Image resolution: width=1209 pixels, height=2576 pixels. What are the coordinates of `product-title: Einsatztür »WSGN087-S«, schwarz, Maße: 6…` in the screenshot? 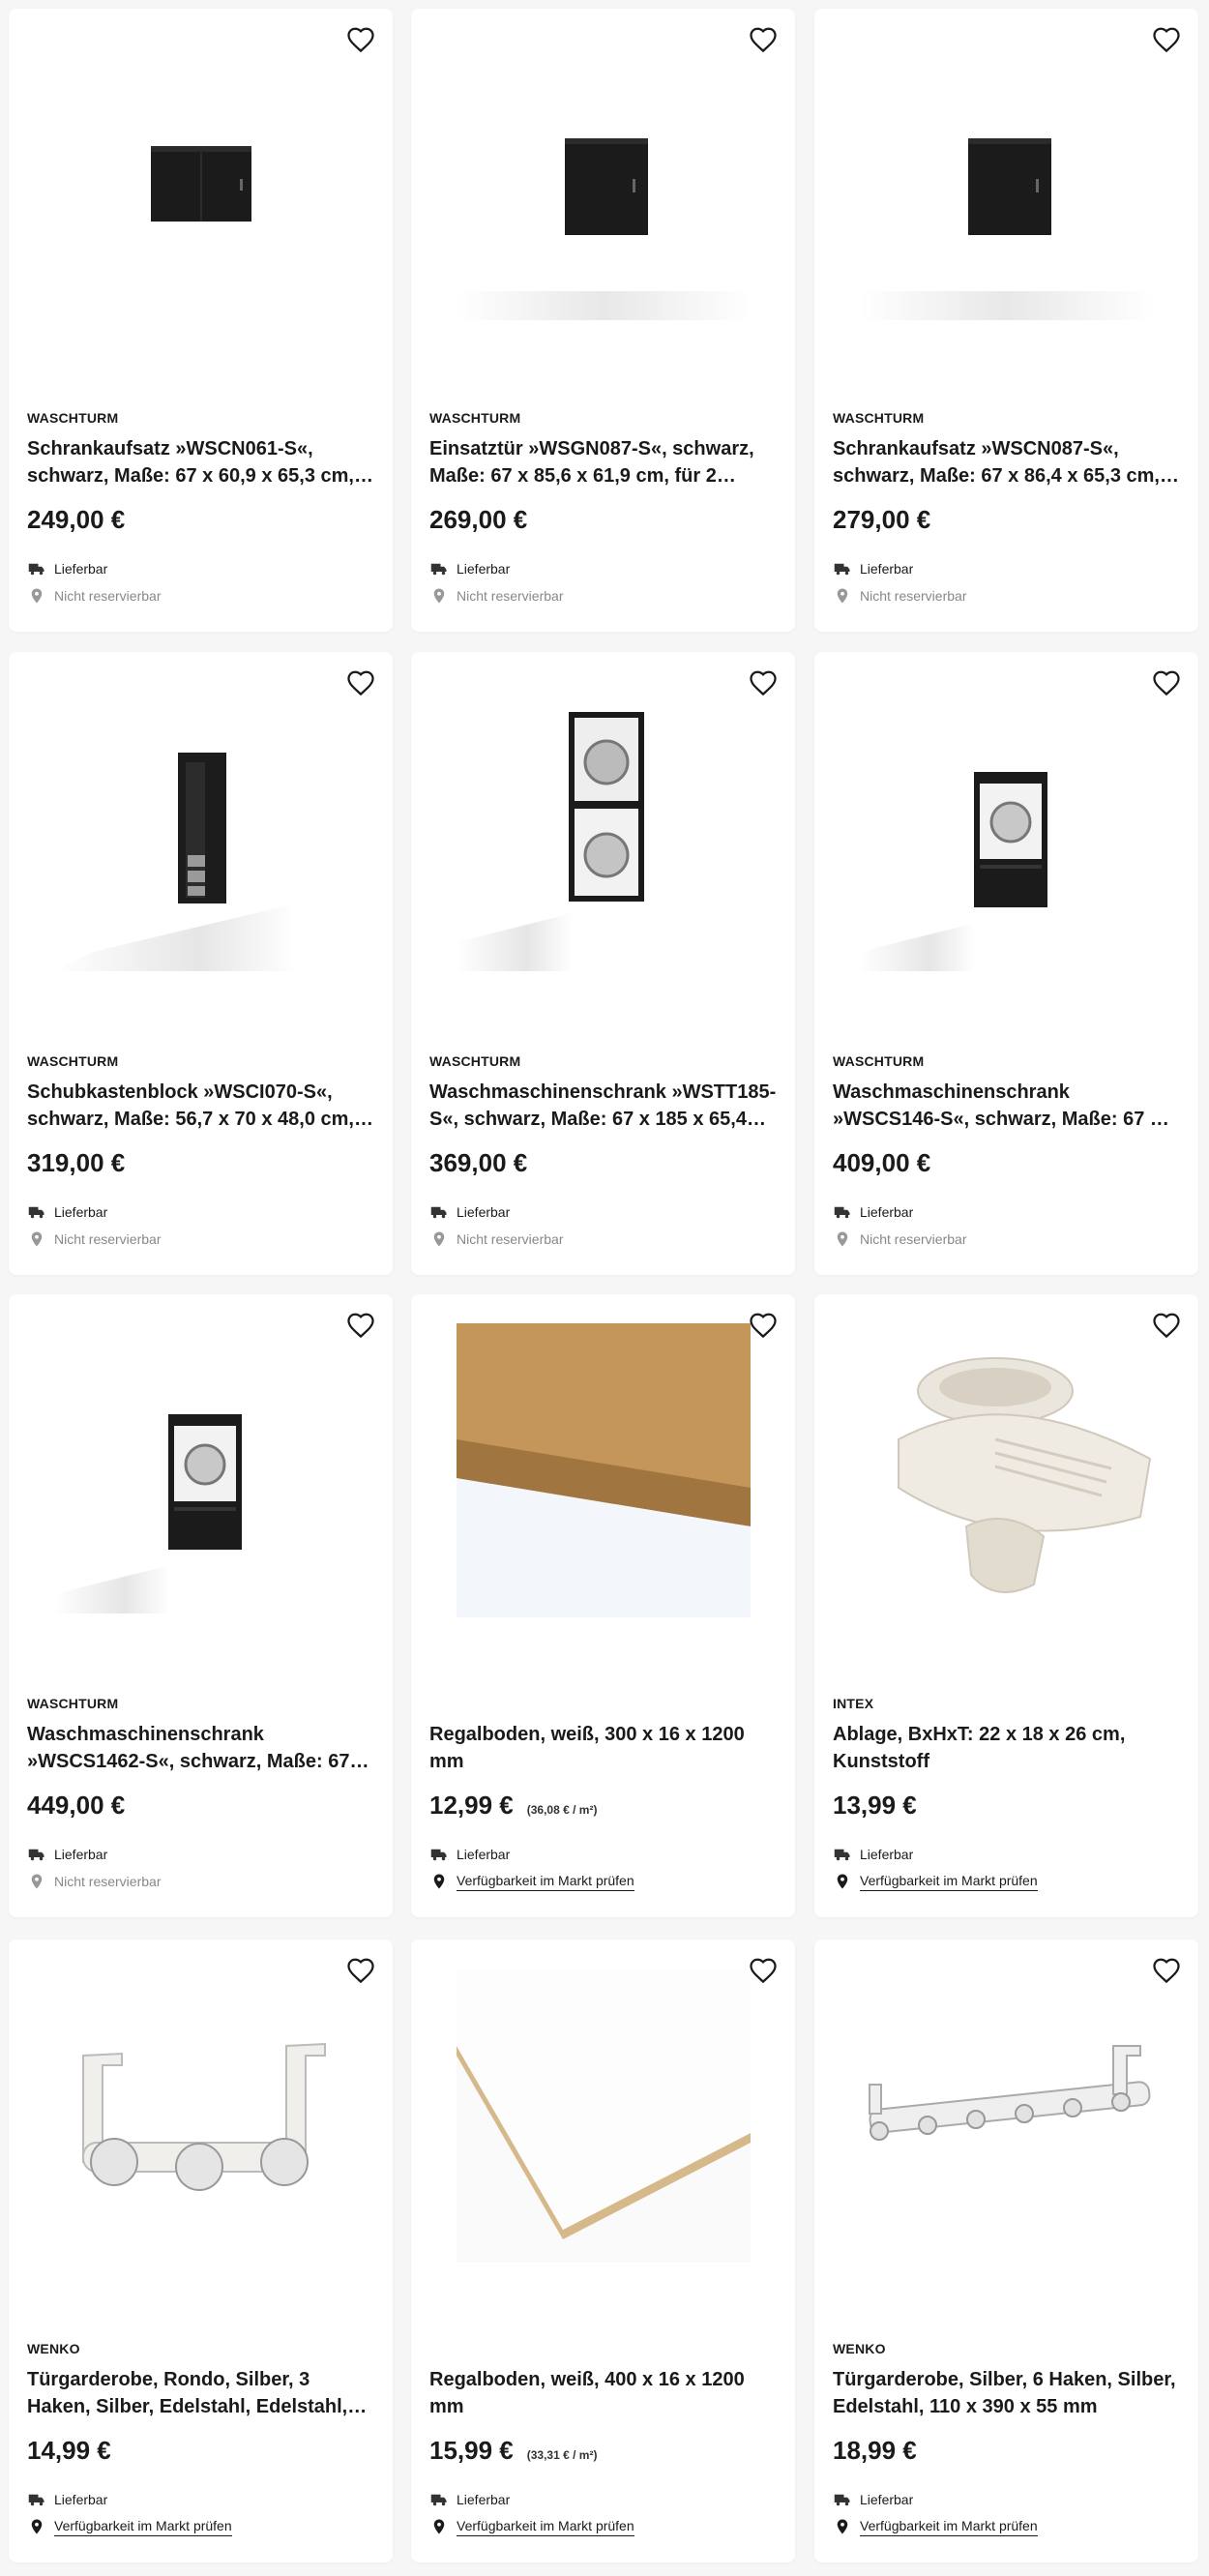 It's located at (603, 462).